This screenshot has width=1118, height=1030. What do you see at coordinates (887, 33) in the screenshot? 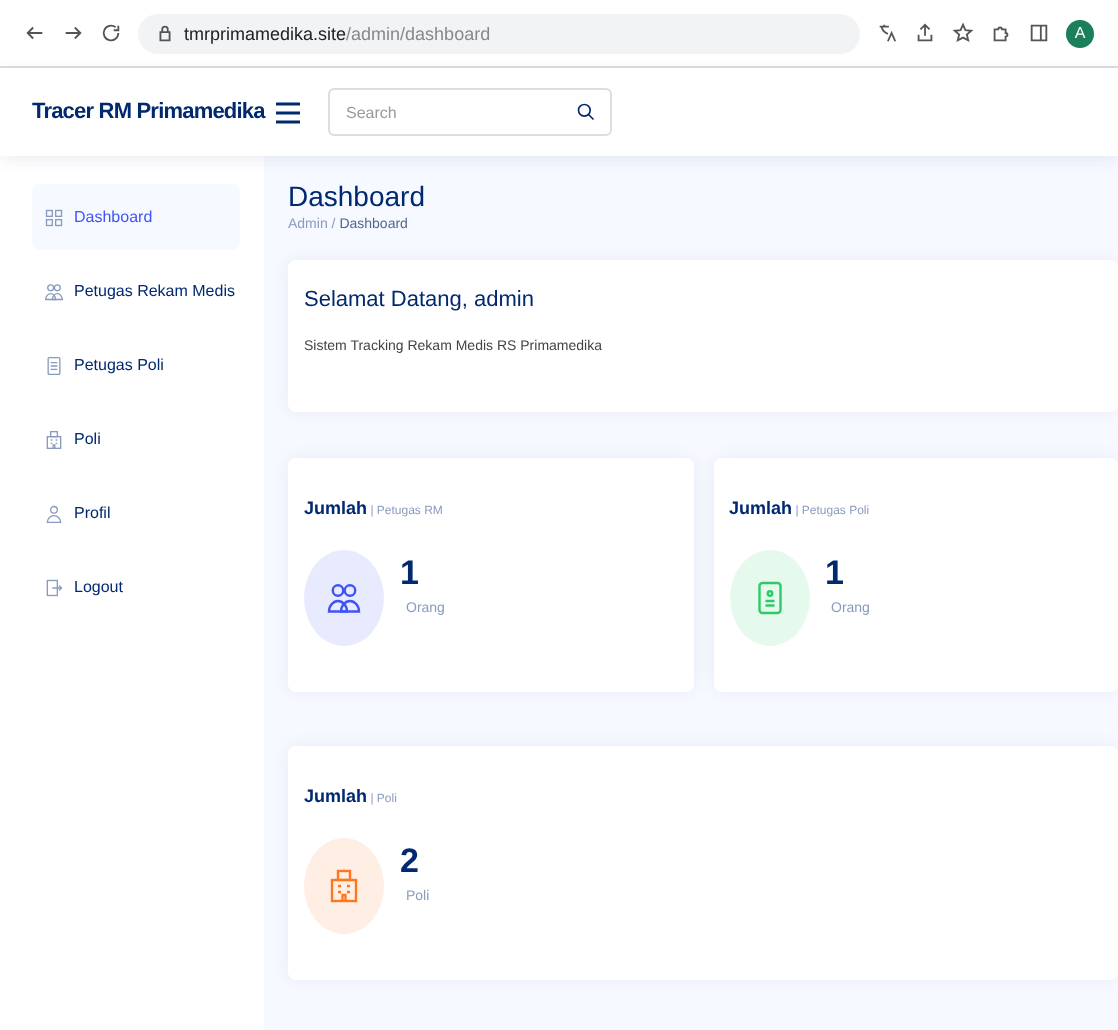
I see `translate-icon` at bounding box center [887, 33].